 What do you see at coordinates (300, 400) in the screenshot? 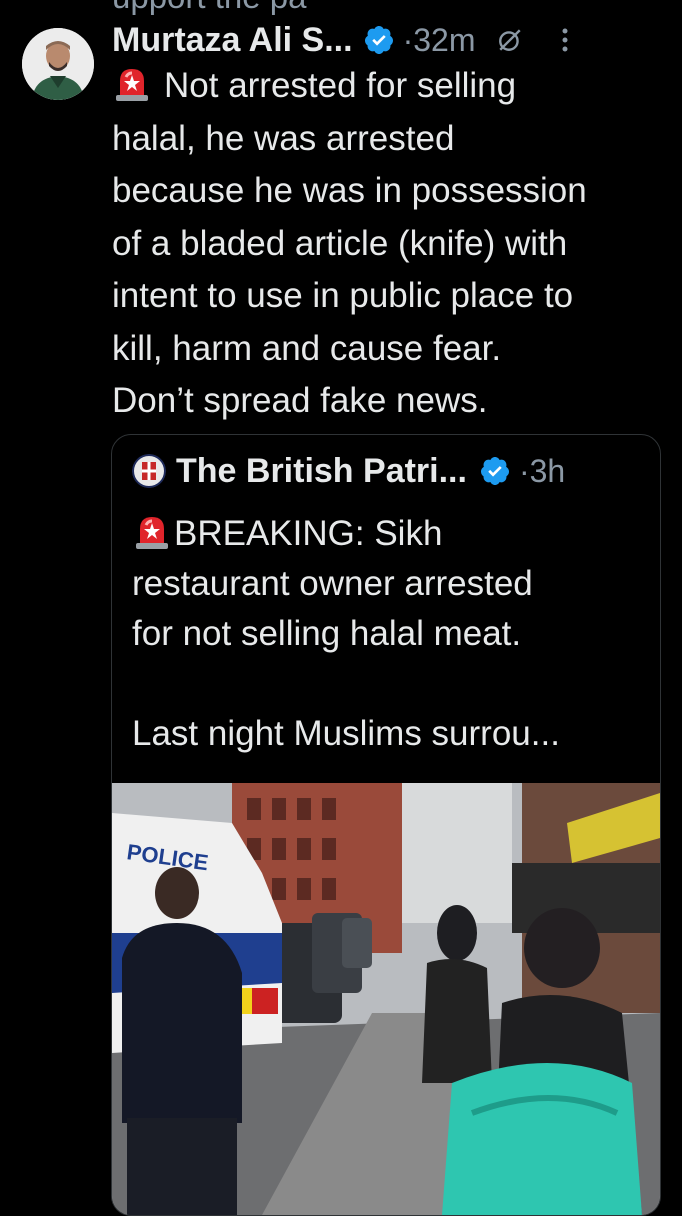
I see `tweet-line: Don’t spread fake news.` at bounding box center [300, 400].